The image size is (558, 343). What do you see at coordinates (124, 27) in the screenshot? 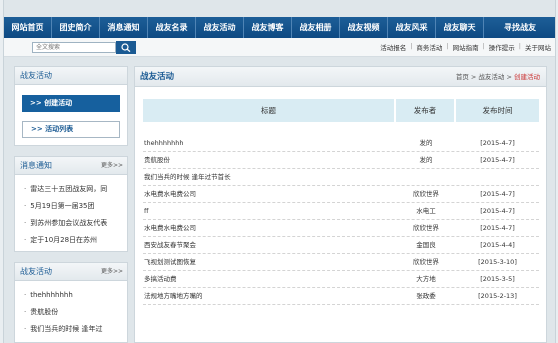
I see `nav-notices: 消息通知` at bounding box center [124, 27].